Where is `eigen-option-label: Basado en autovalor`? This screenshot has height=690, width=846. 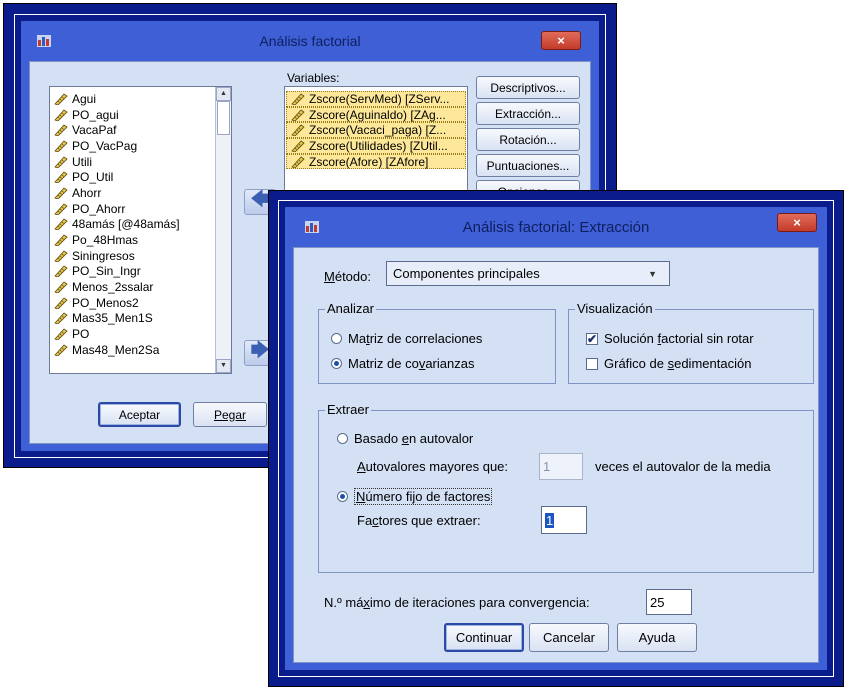 eigen-option-label: Basado en autovalor is located at coordinates (414, 438).